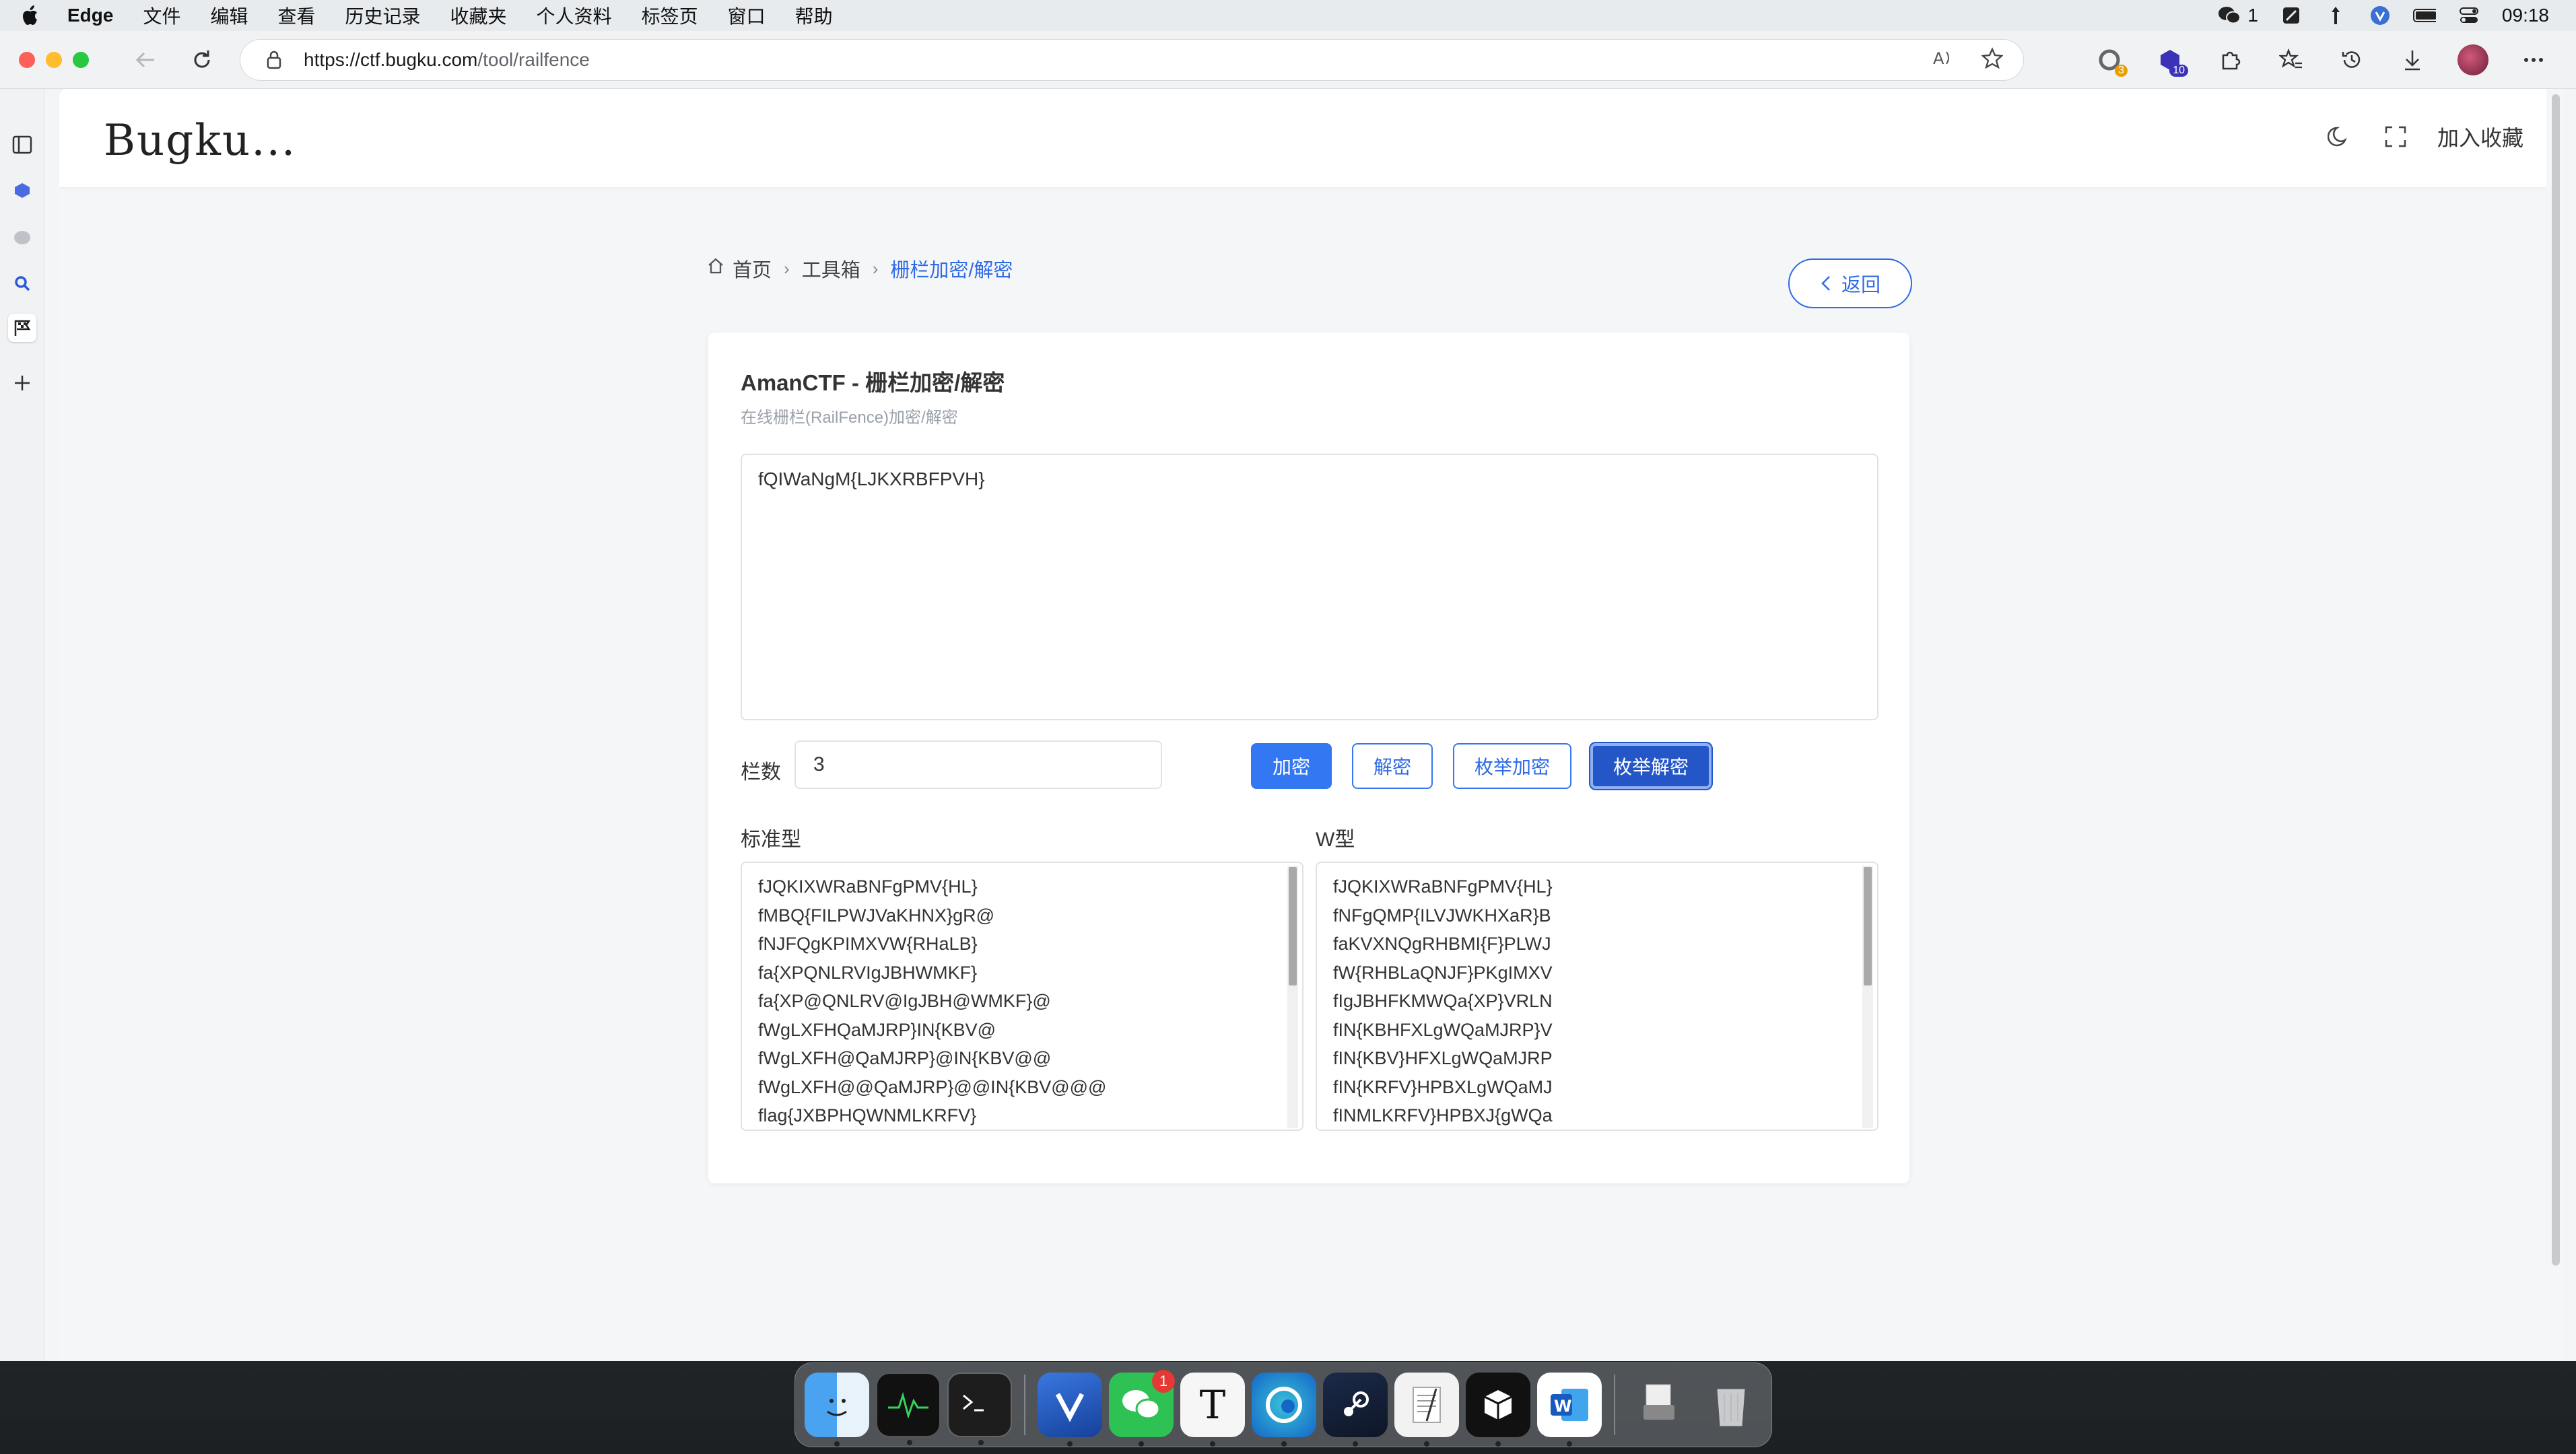  I want to click on page-scrollbar, so click(2555, 725).